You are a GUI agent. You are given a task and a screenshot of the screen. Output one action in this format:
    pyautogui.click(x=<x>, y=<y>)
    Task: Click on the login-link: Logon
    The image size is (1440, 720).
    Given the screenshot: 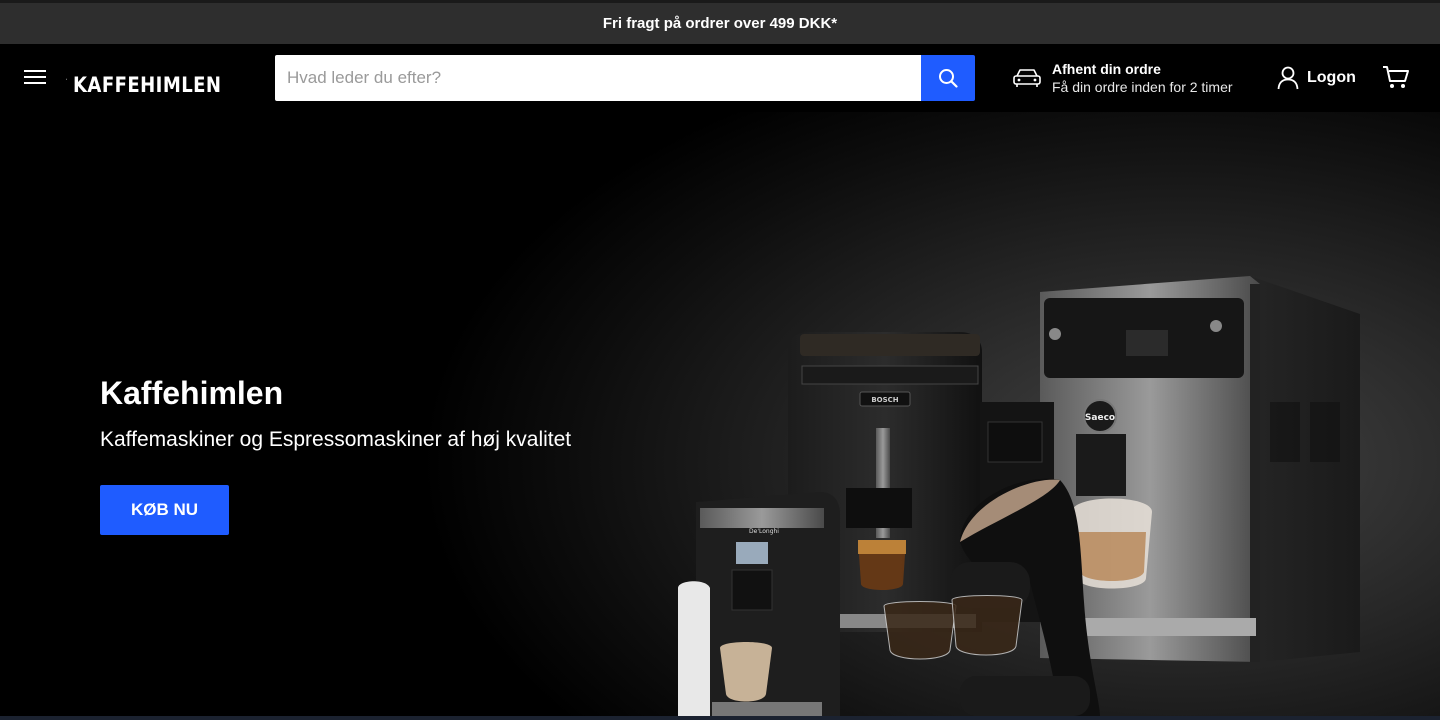 What is the action you would take?
    pyautogui.click(x=1316, y=78)
    